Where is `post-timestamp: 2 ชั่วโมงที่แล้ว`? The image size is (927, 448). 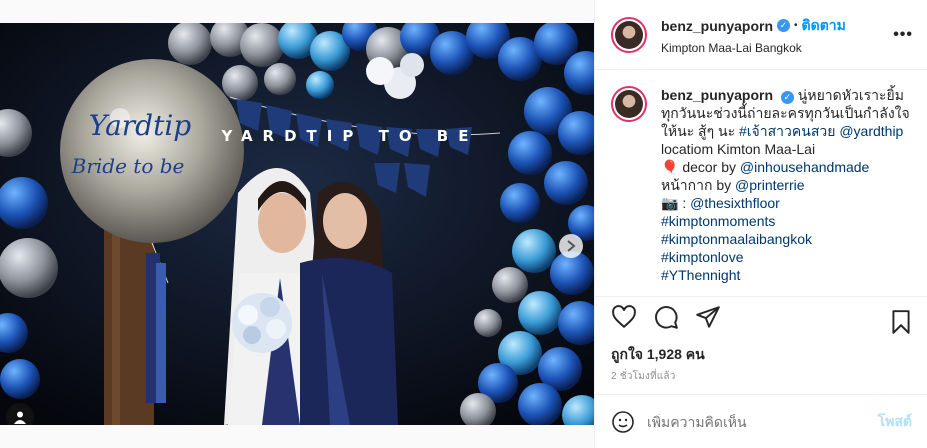
post-timestamp: 2 ชั่วโมงที่แล้ว is located at coordinates (643, 376).